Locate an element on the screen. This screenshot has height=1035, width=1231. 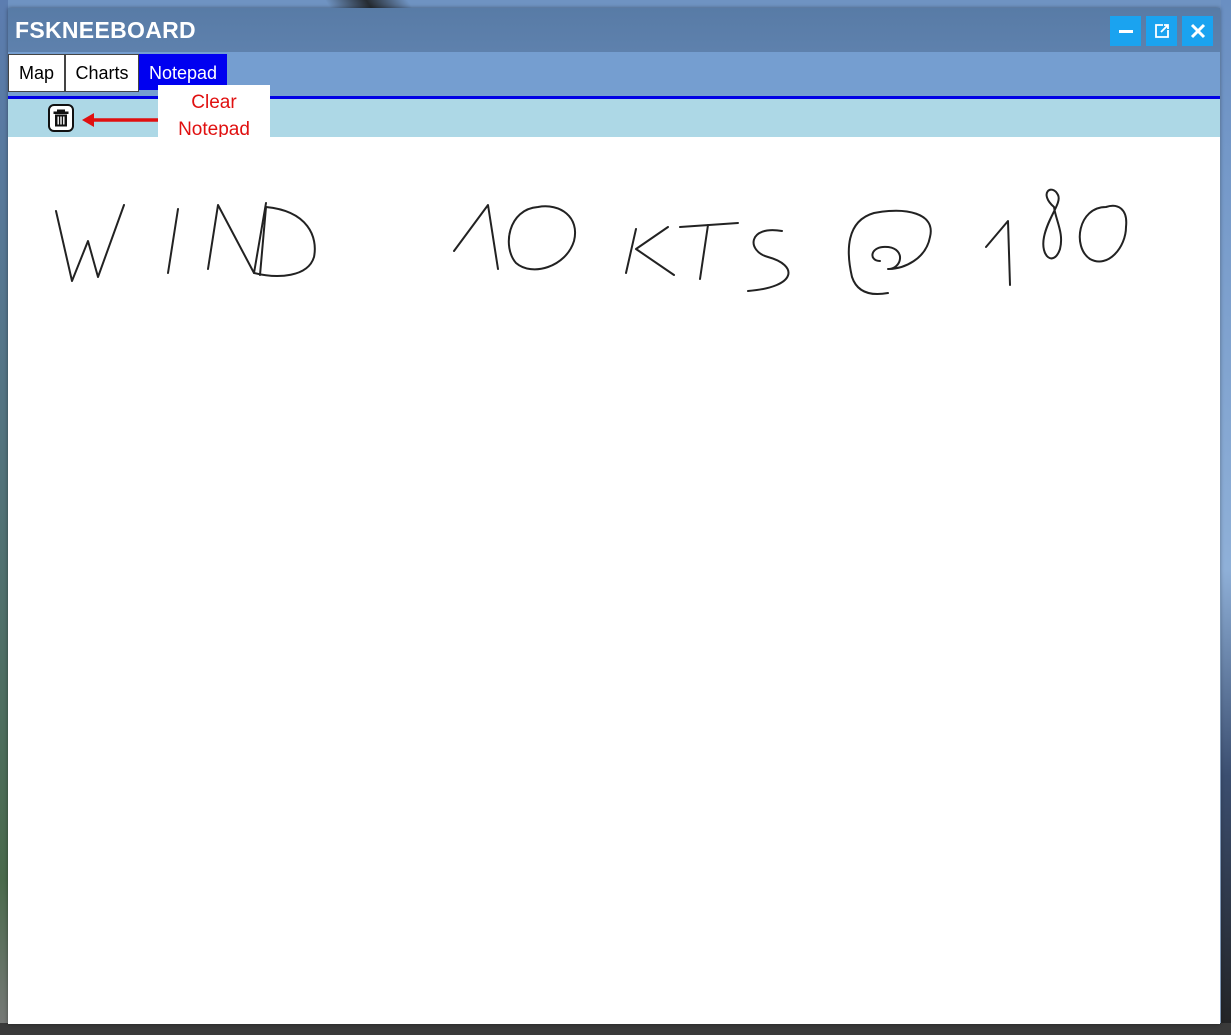
tab-charts: Charts is located at coordinates (102, 73).